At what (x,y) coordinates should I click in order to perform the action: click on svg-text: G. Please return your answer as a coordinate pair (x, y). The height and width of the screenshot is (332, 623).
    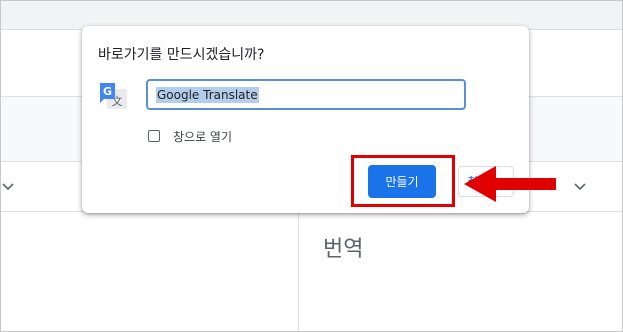
    Looking at the image, I should click on (107, 91).